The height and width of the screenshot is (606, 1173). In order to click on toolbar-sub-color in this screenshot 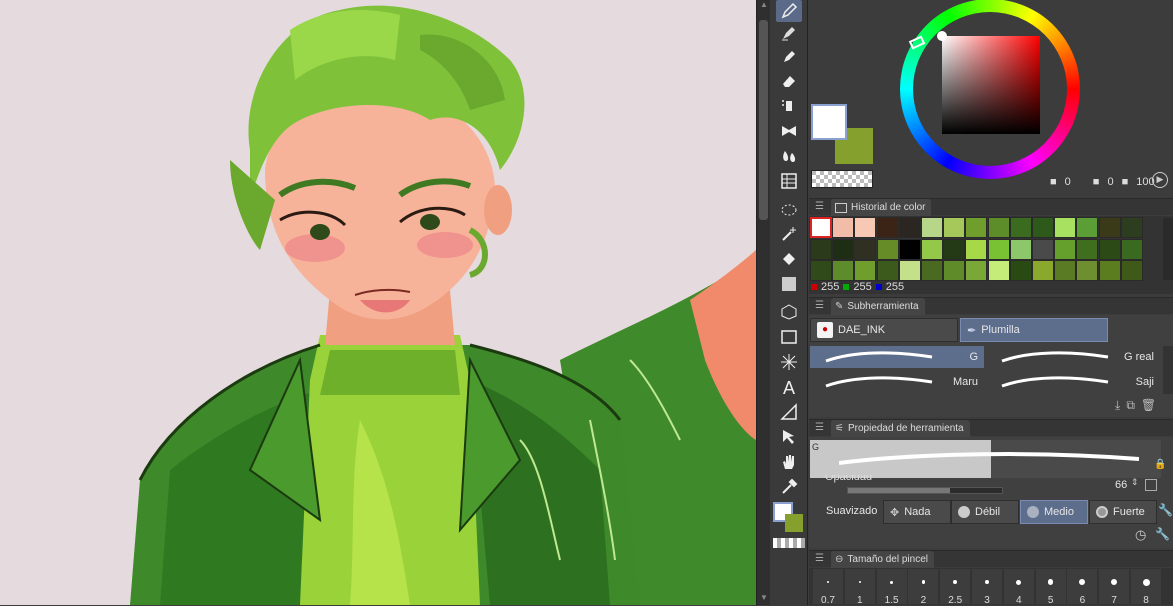, I will do `click(794, 523)`.